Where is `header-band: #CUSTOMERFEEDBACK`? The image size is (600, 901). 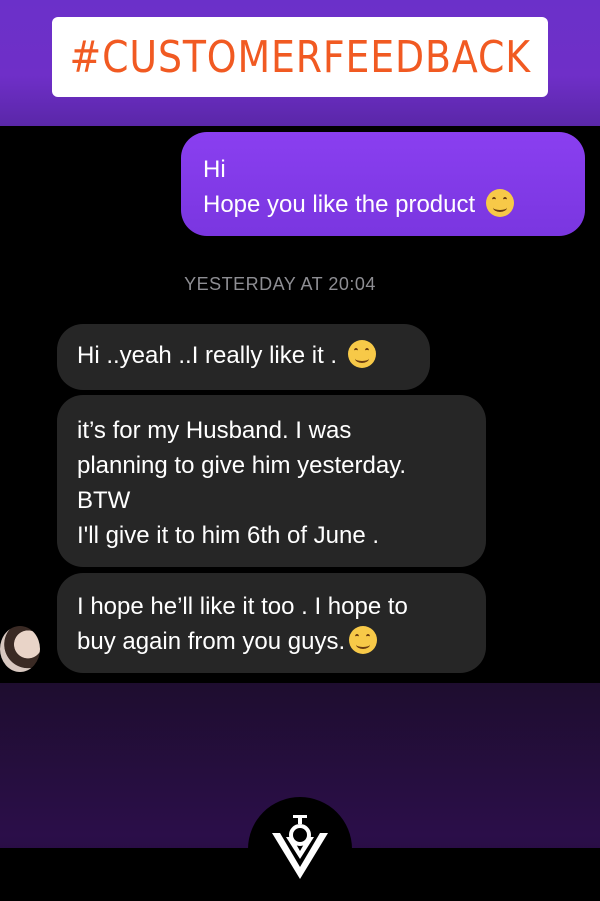
header-band: #CUSTOMERFEEDBACK is located at coordinates (300, 63).